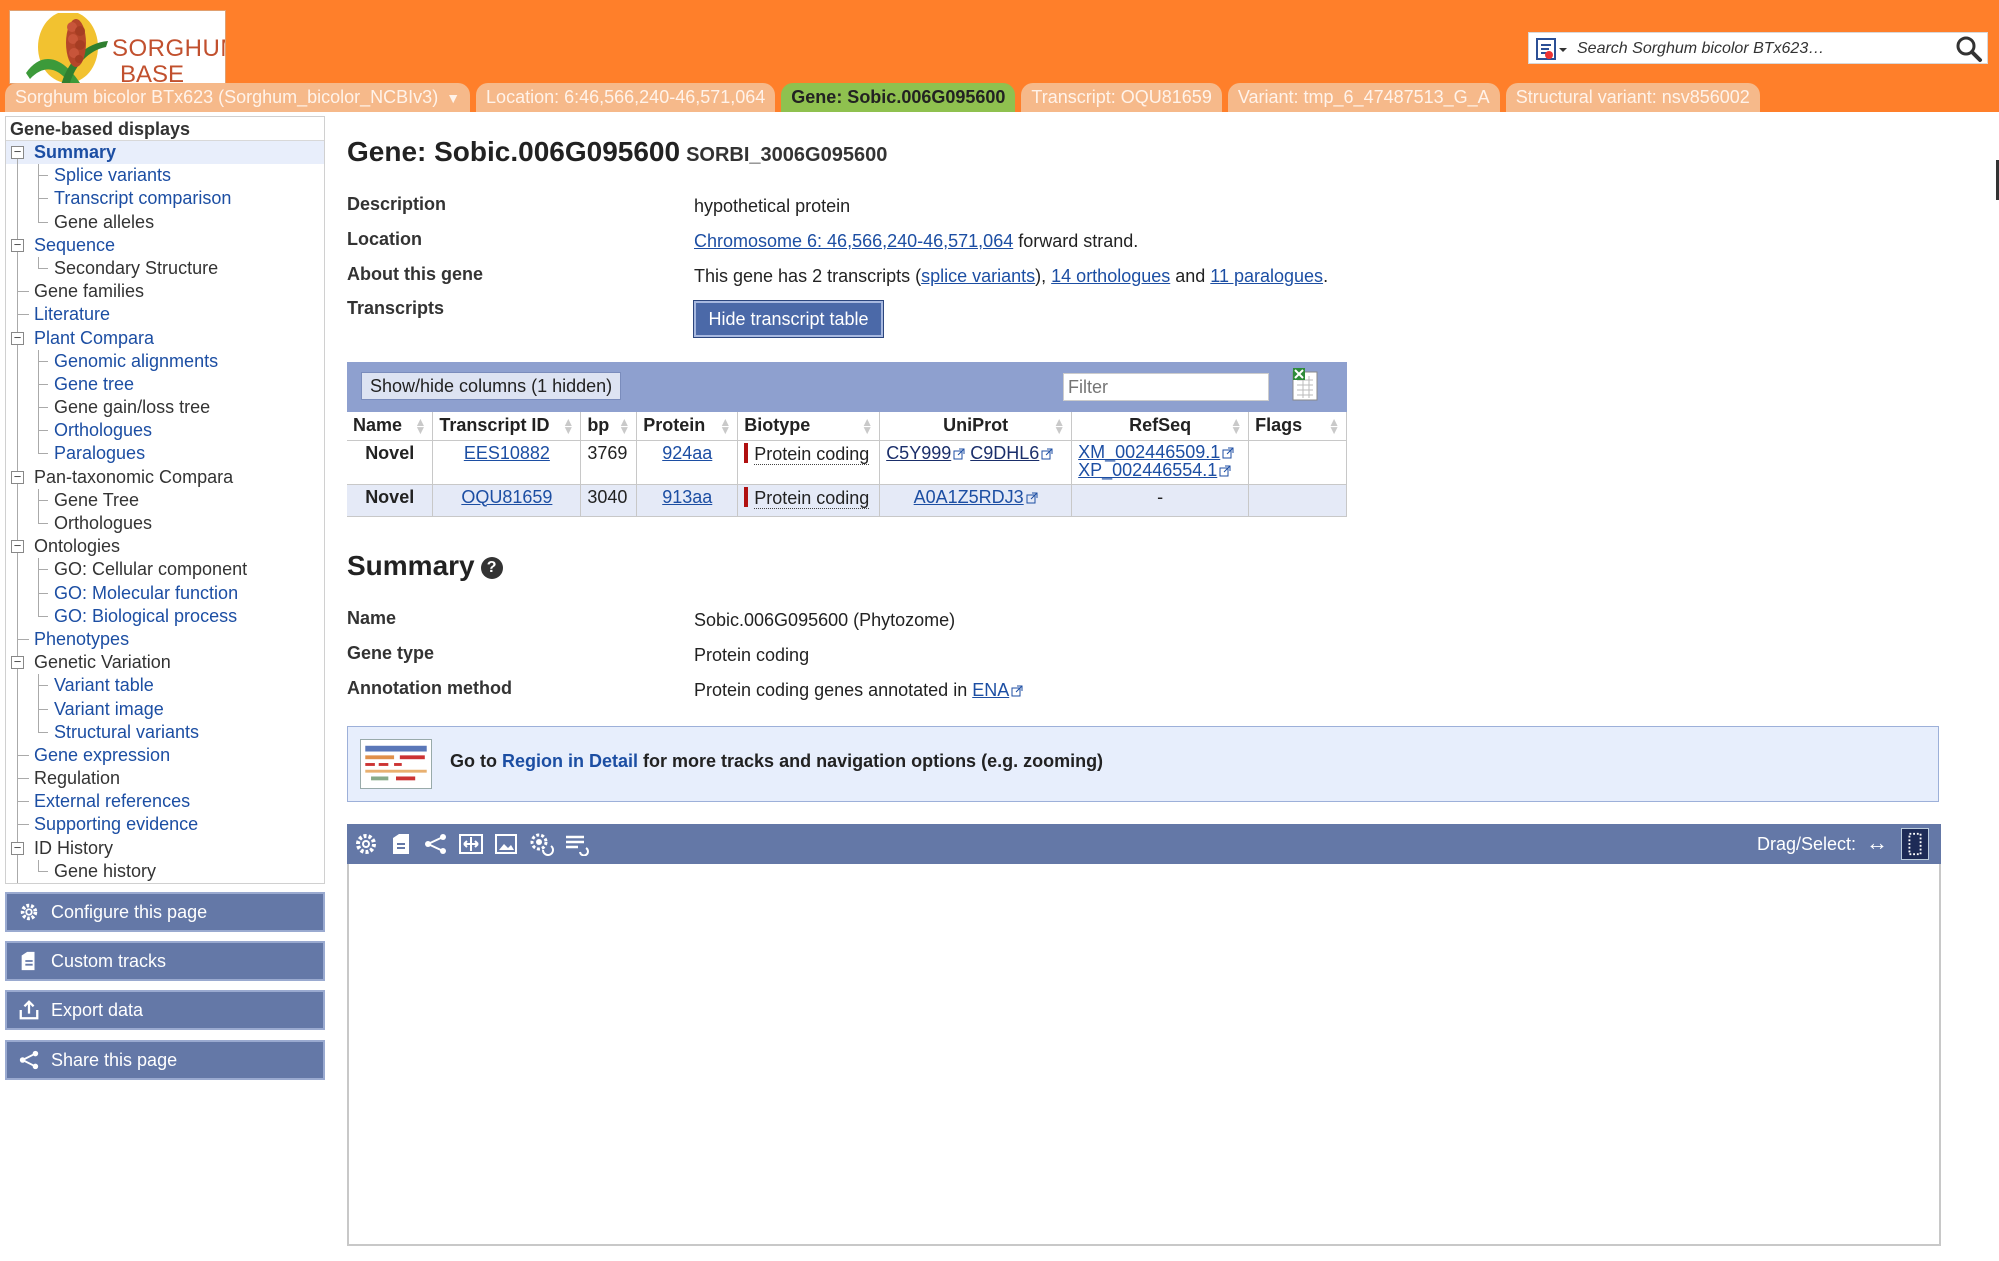  I want to click on sidebar-item-structural-variants: Structural variants, so click(165, 732).